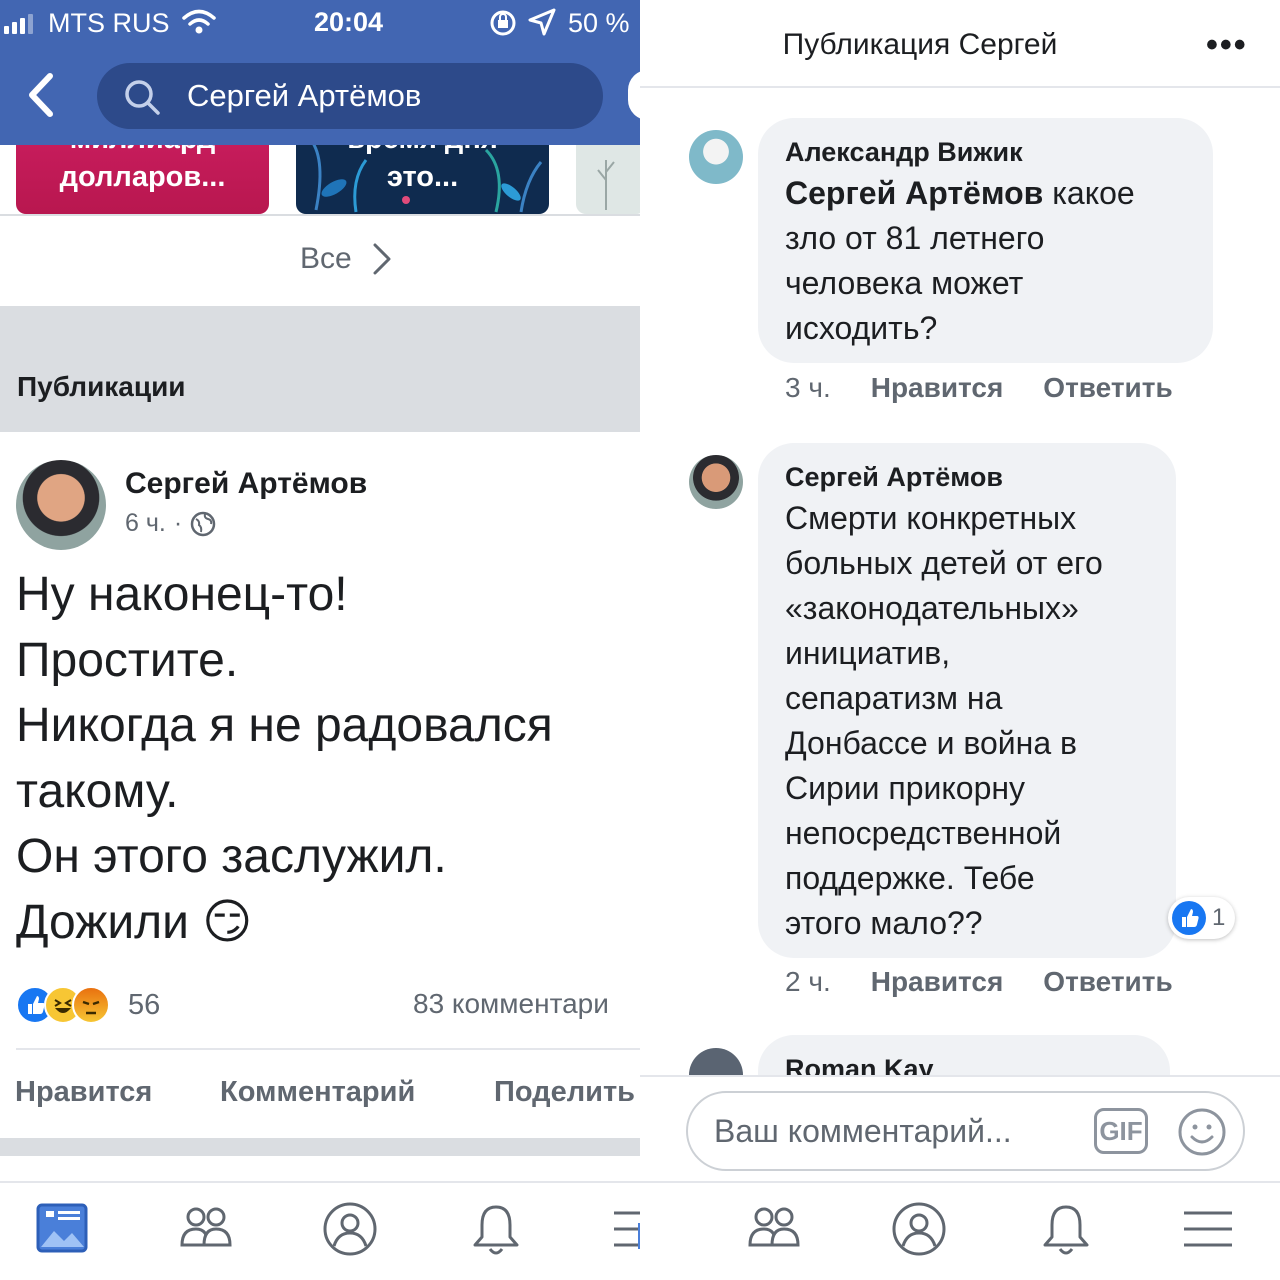  Describe the element at coordinates (101, 386) in the screenshot. I see `section-title: Публикации` at that location.